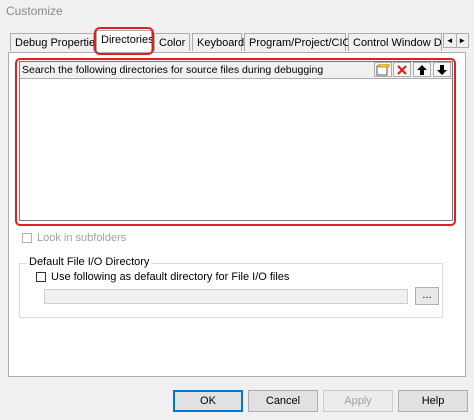 The width and height of the screenshot is (474, 420). I want to click on new-folder-icon, so click(383, 69).